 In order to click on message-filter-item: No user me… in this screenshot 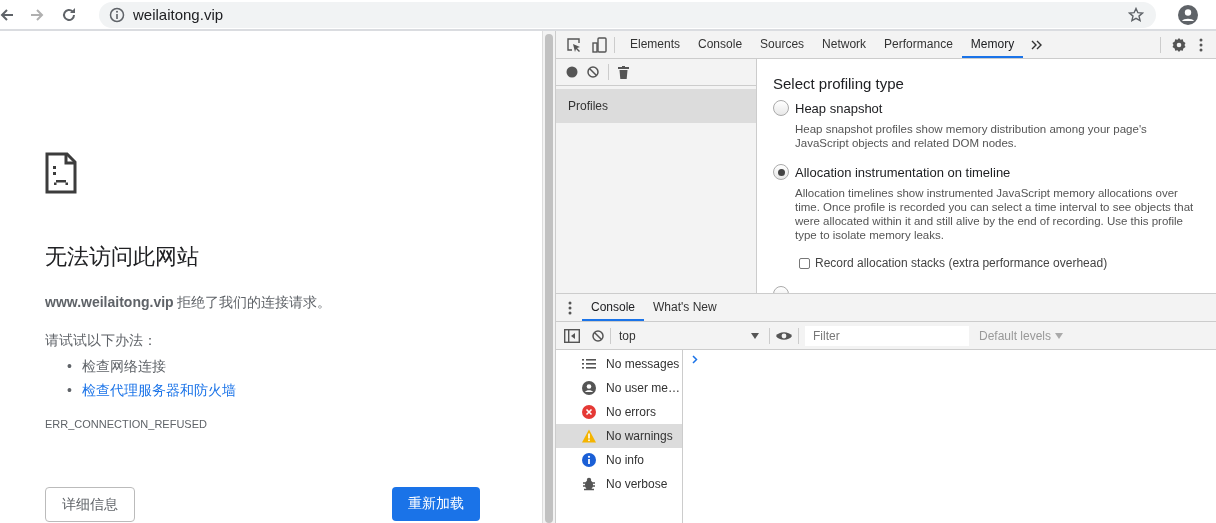, I will do `click(619, 388)`.